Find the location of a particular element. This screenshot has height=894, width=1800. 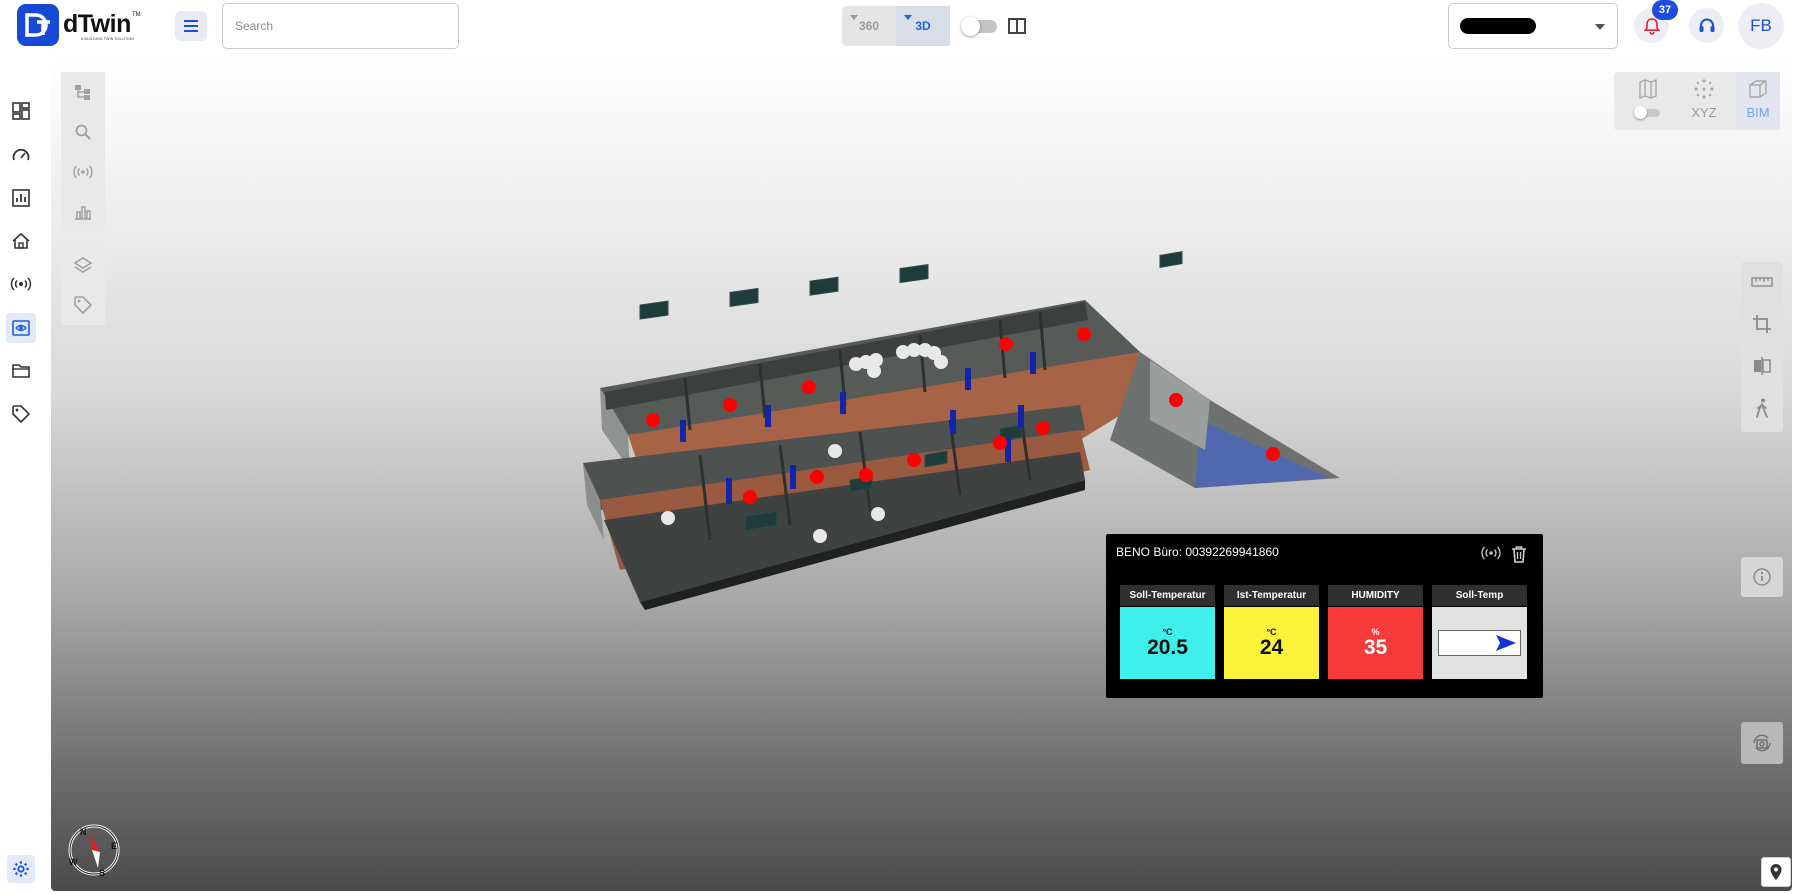

sensor-card-soll-temperatur: Soll-Temperatur °C 20.5 is located at coordinates (1167, 632).